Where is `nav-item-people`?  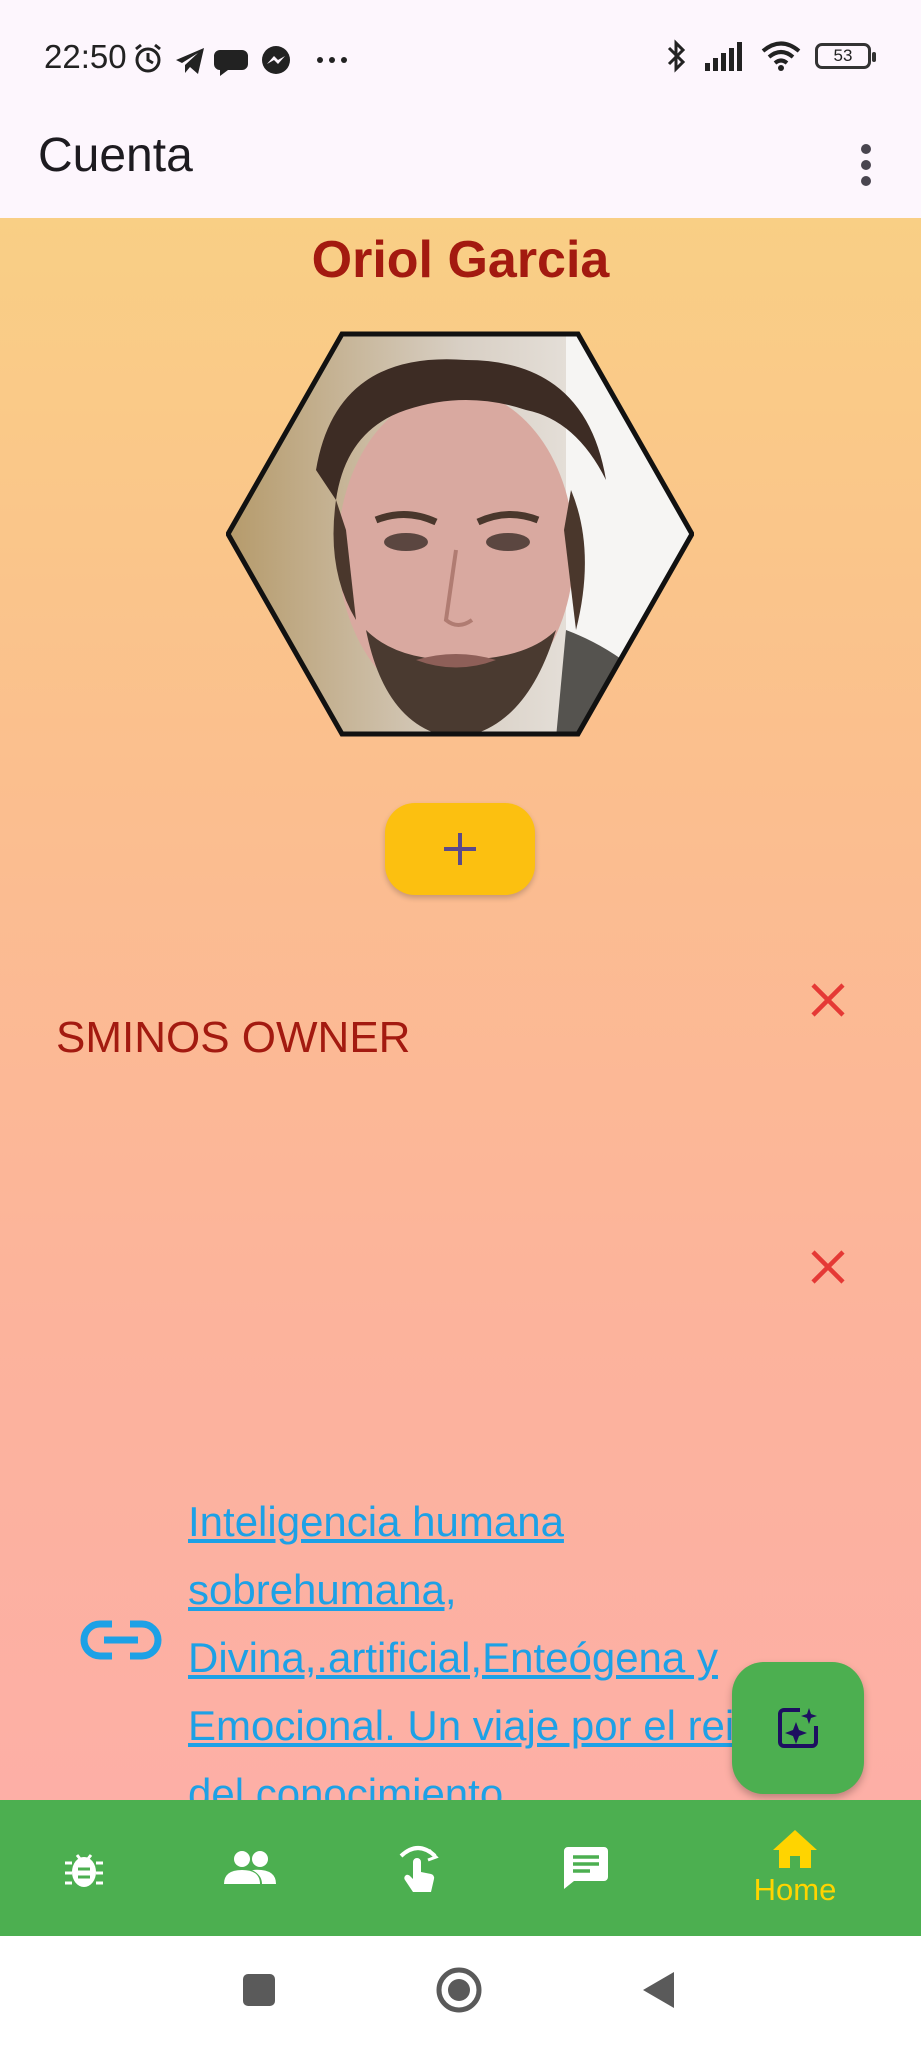
nav-item-people is located at coordinates (250, 1868).